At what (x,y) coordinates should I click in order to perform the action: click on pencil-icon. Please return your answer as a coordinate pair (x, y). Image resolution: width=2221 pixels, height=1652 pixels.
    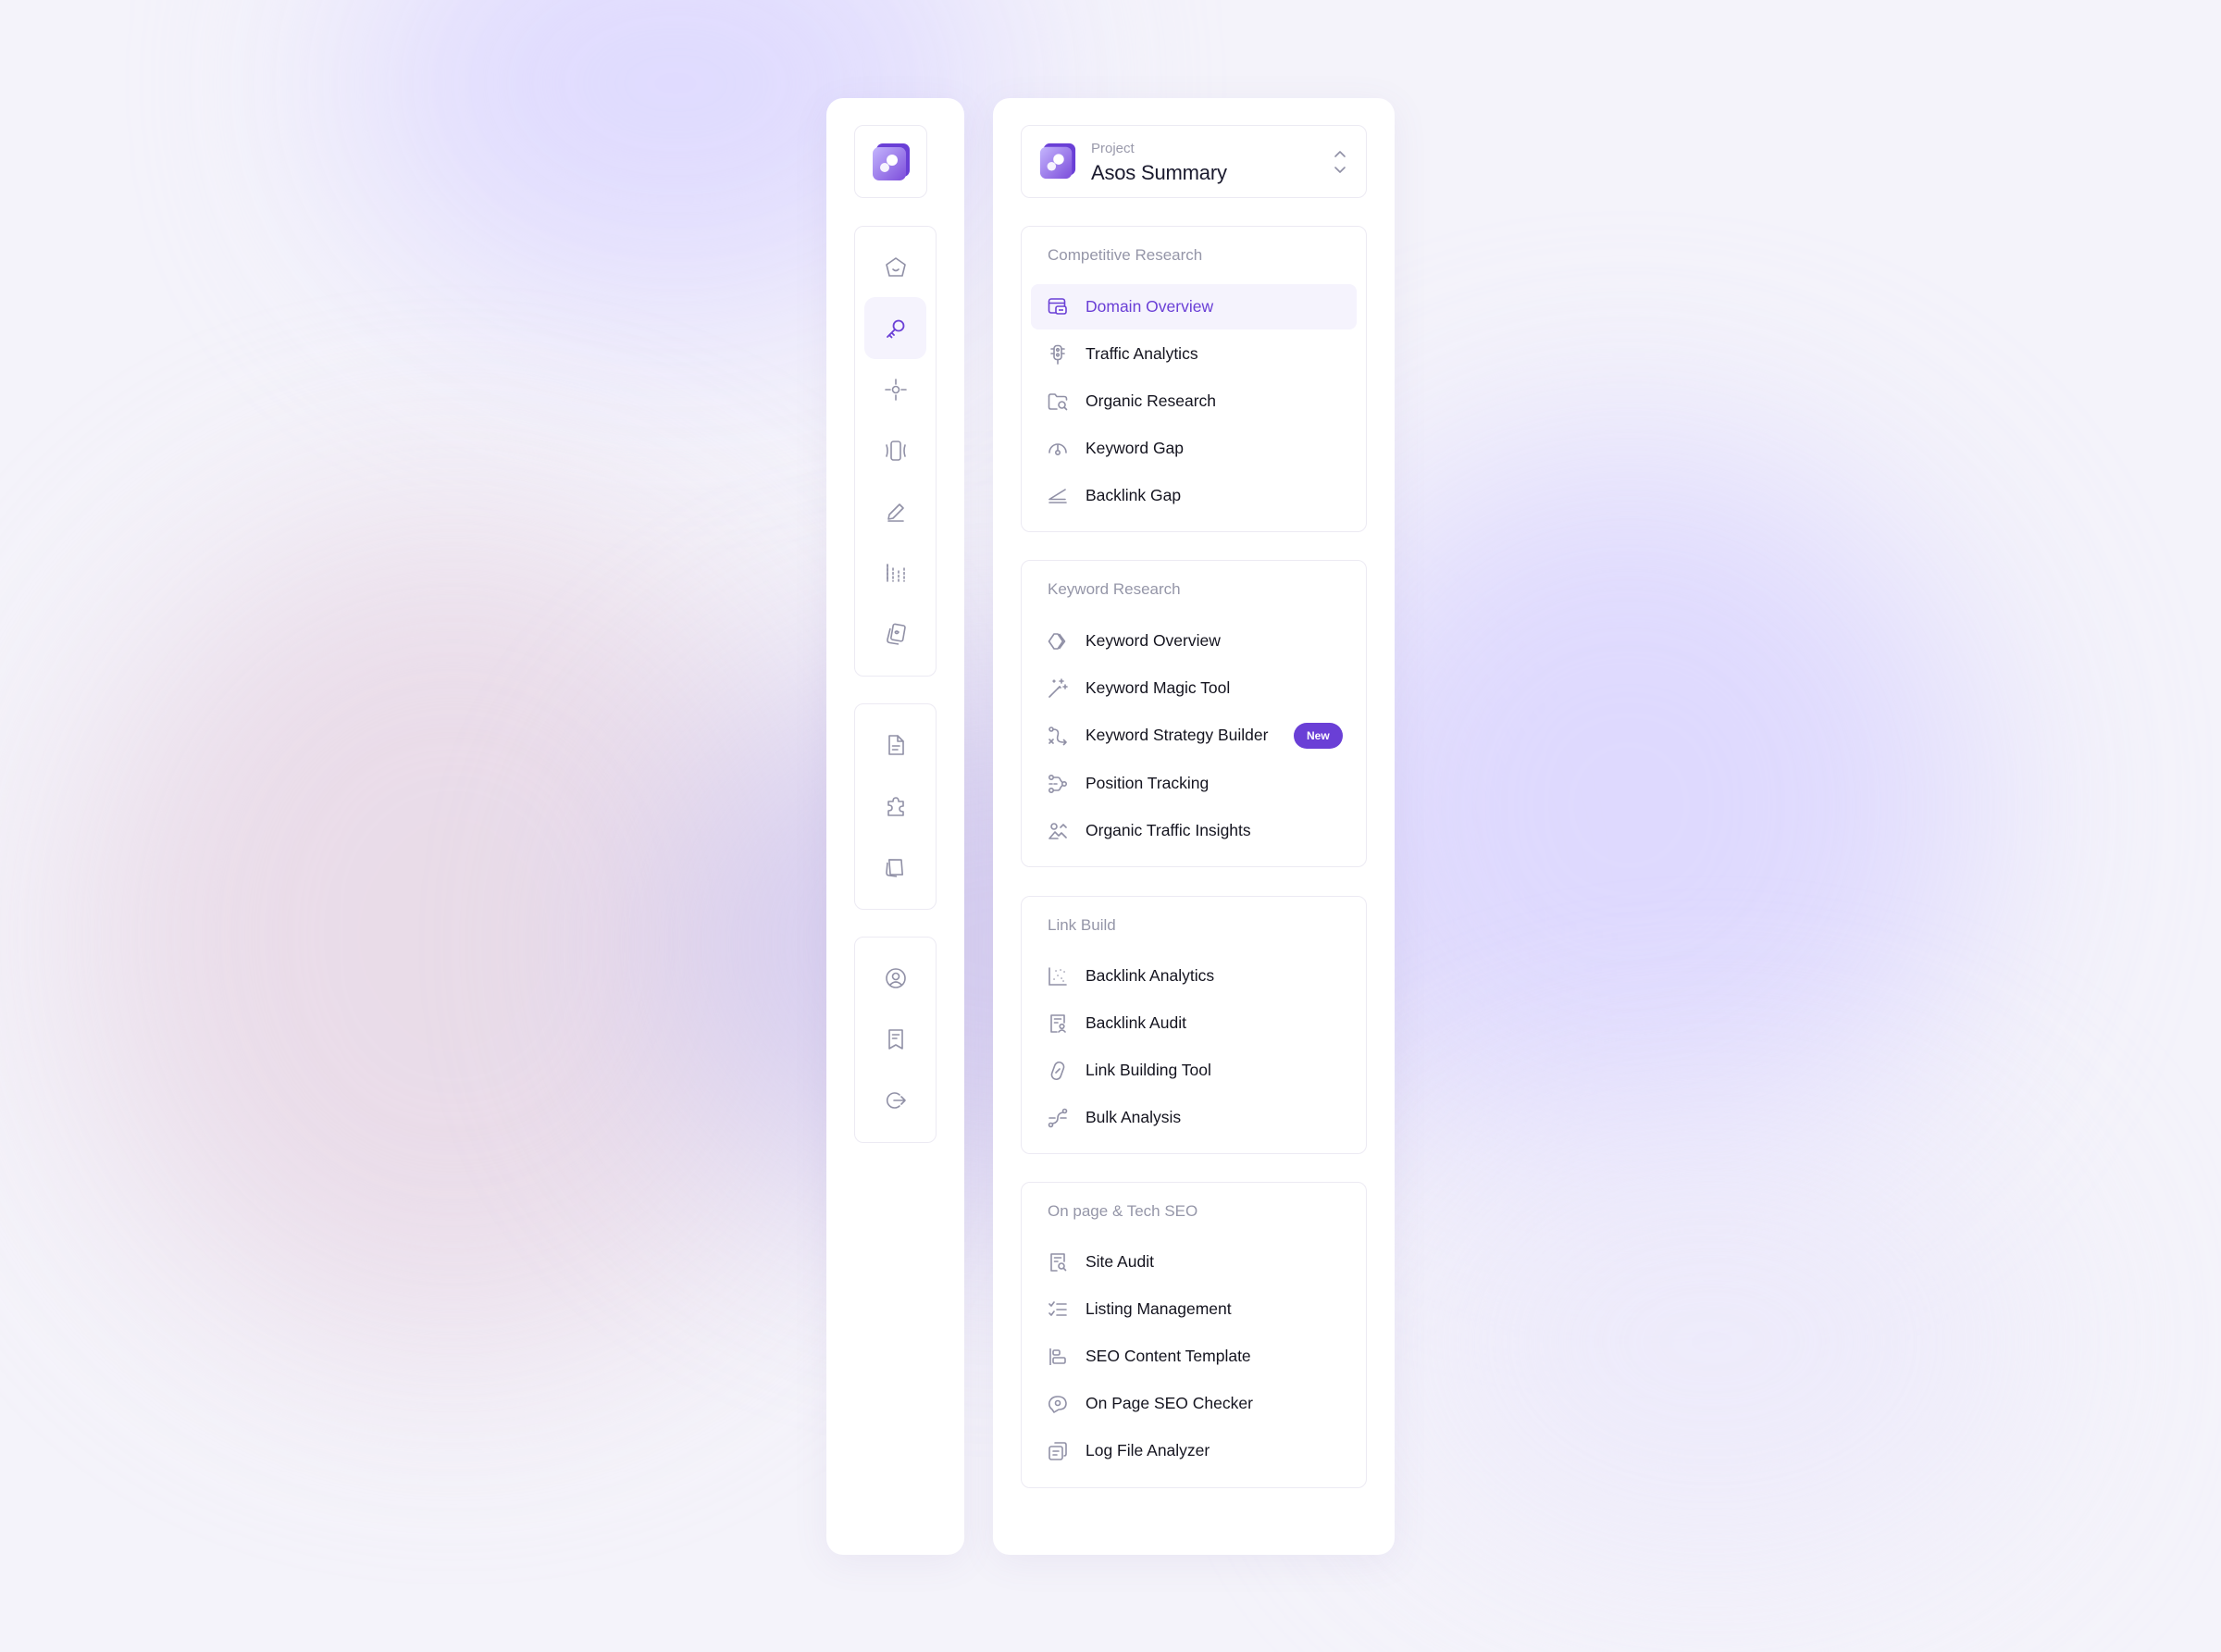
    Looking at the image, I should click on (896, 512).